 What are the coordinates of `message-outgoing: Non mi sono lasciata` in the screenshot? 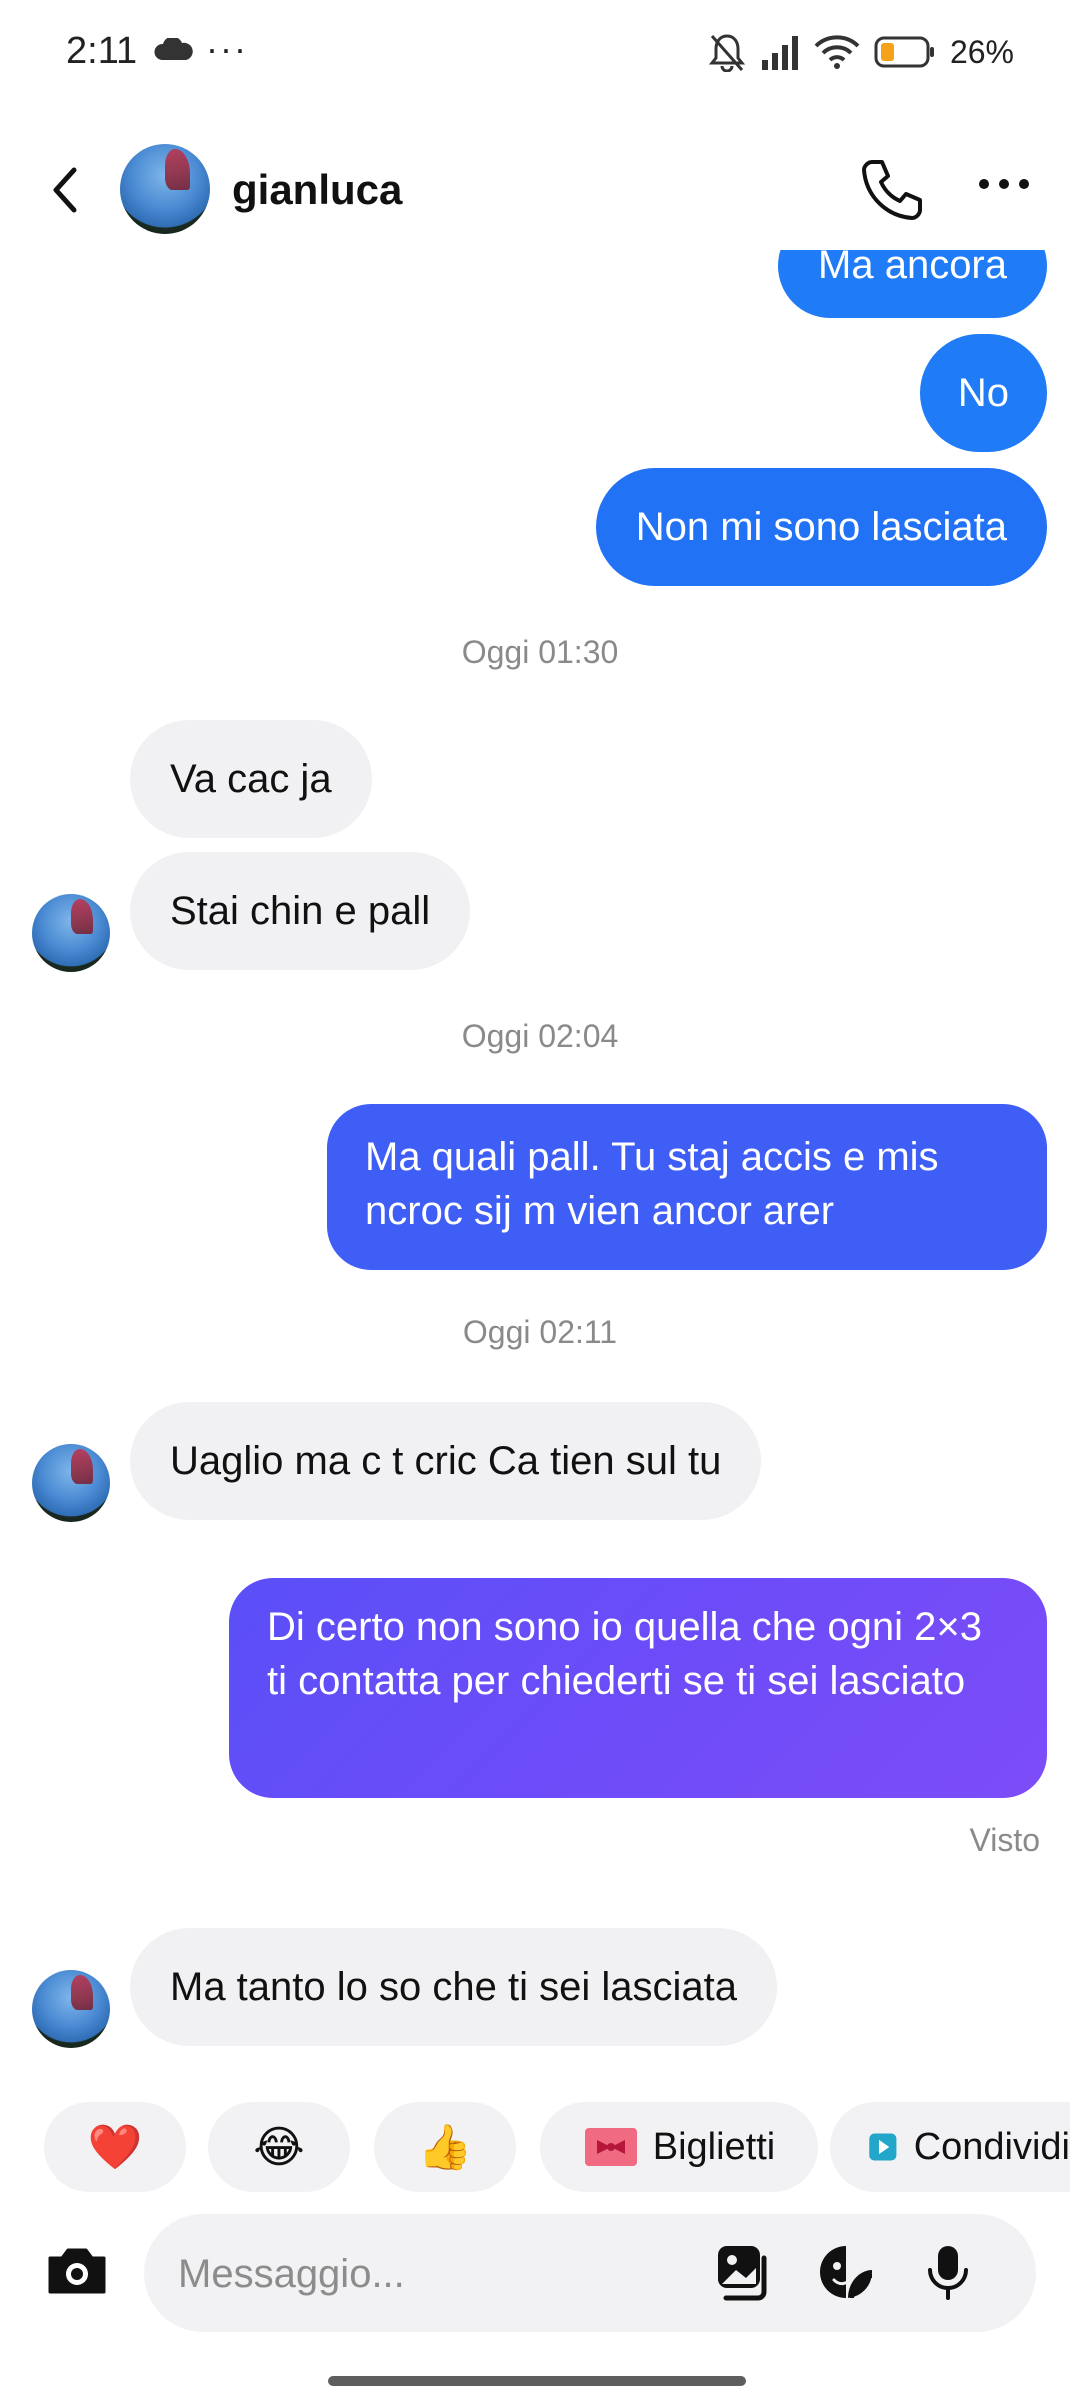 It's located at (821, 527).